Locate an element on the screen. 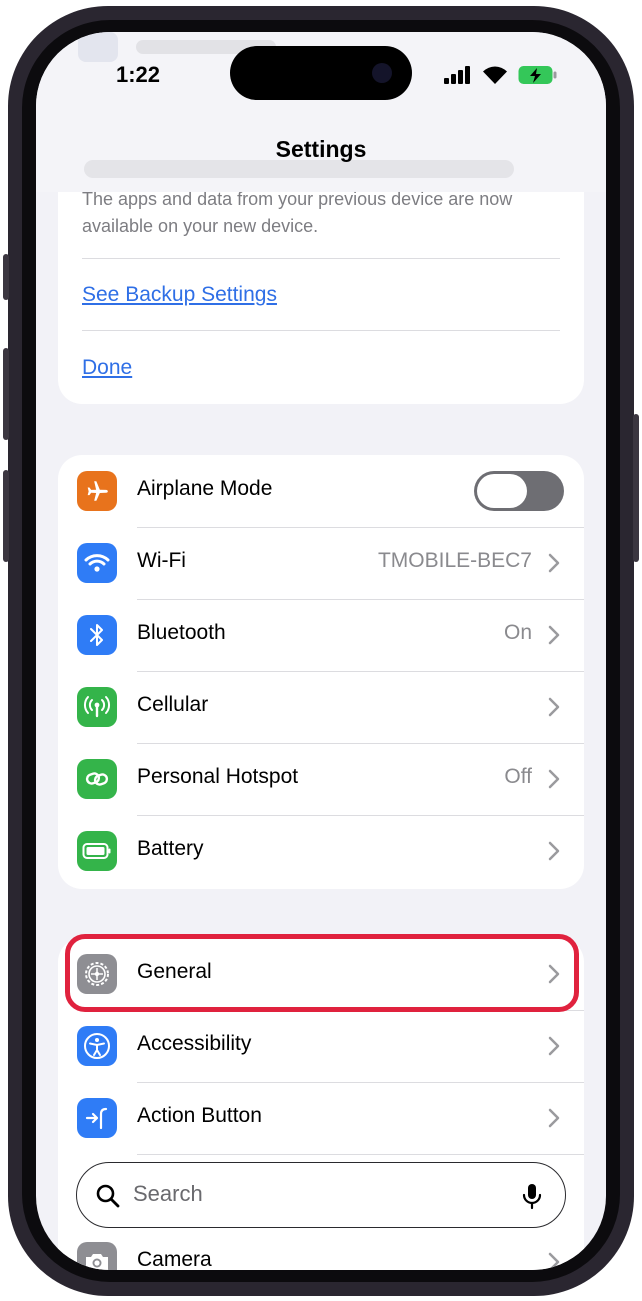 This screenshot has width=642, height=1301. row-label: Bluetooth is located at coordinates (181, 632).